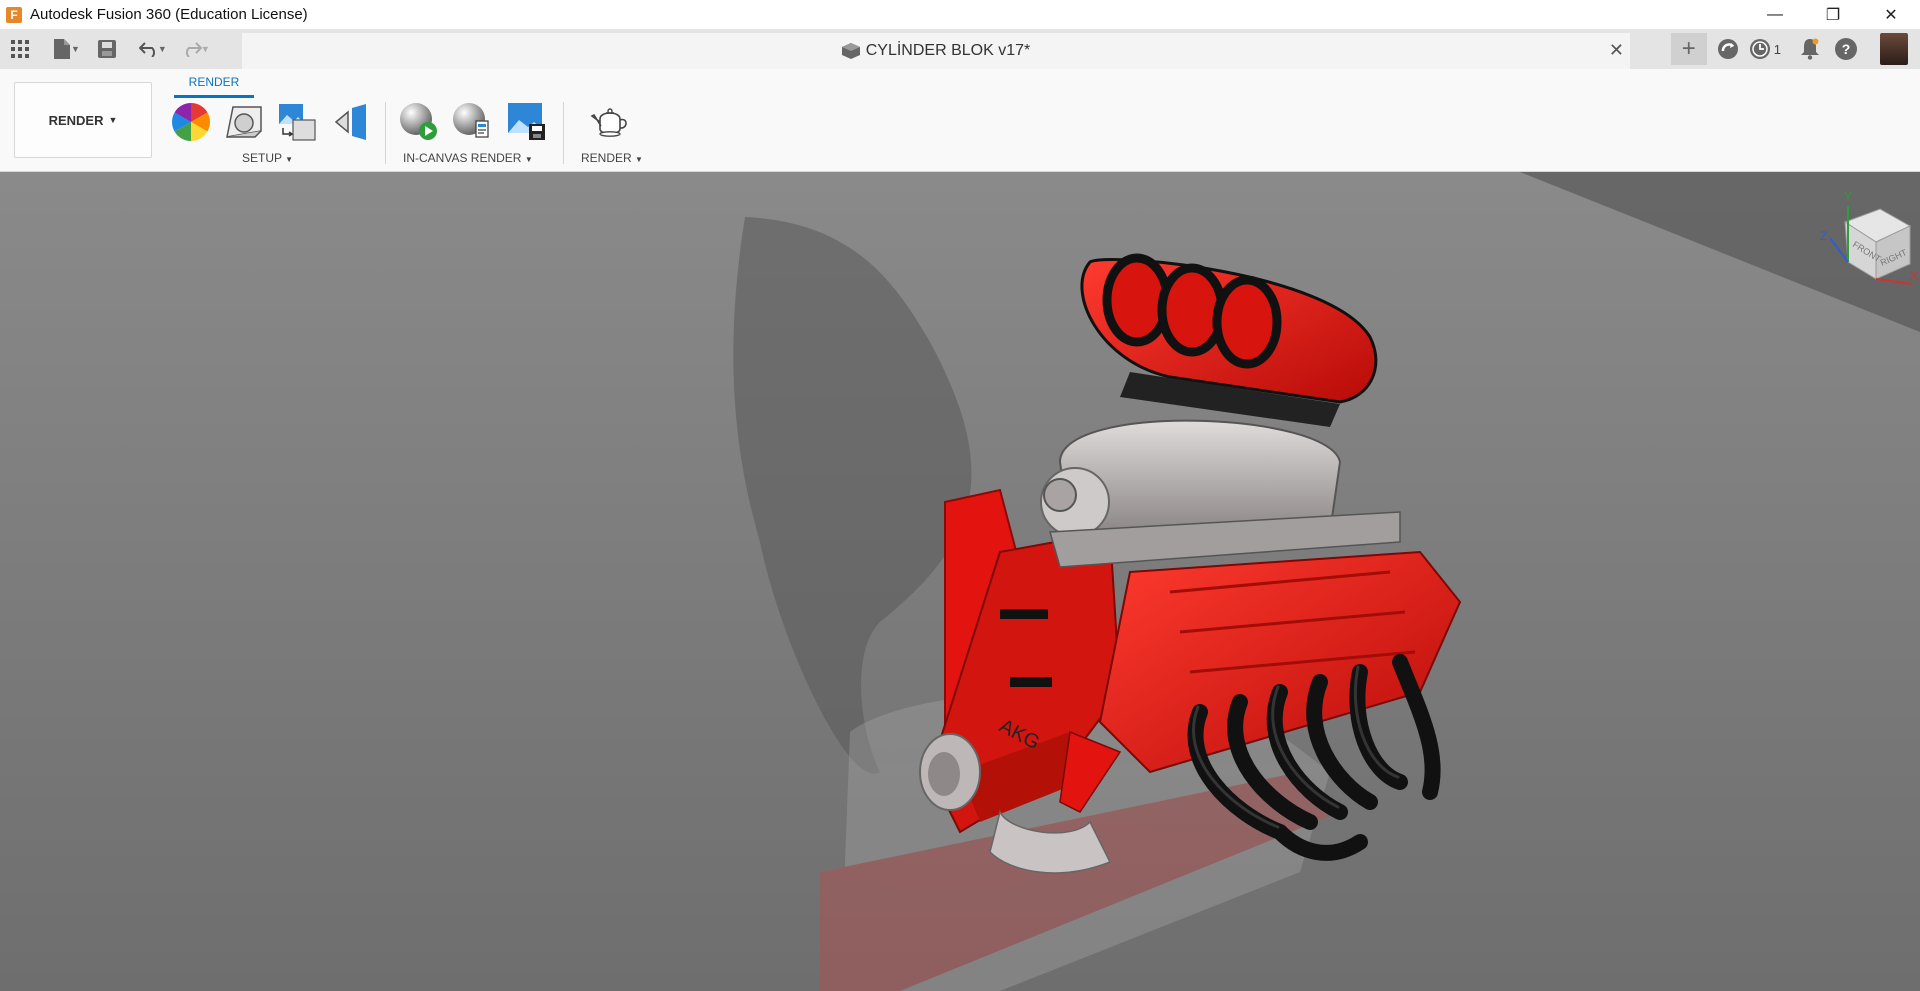 This screenshot has width=1920, height=991. I want to click on in-canvas-render-tool, so click(419, 122).